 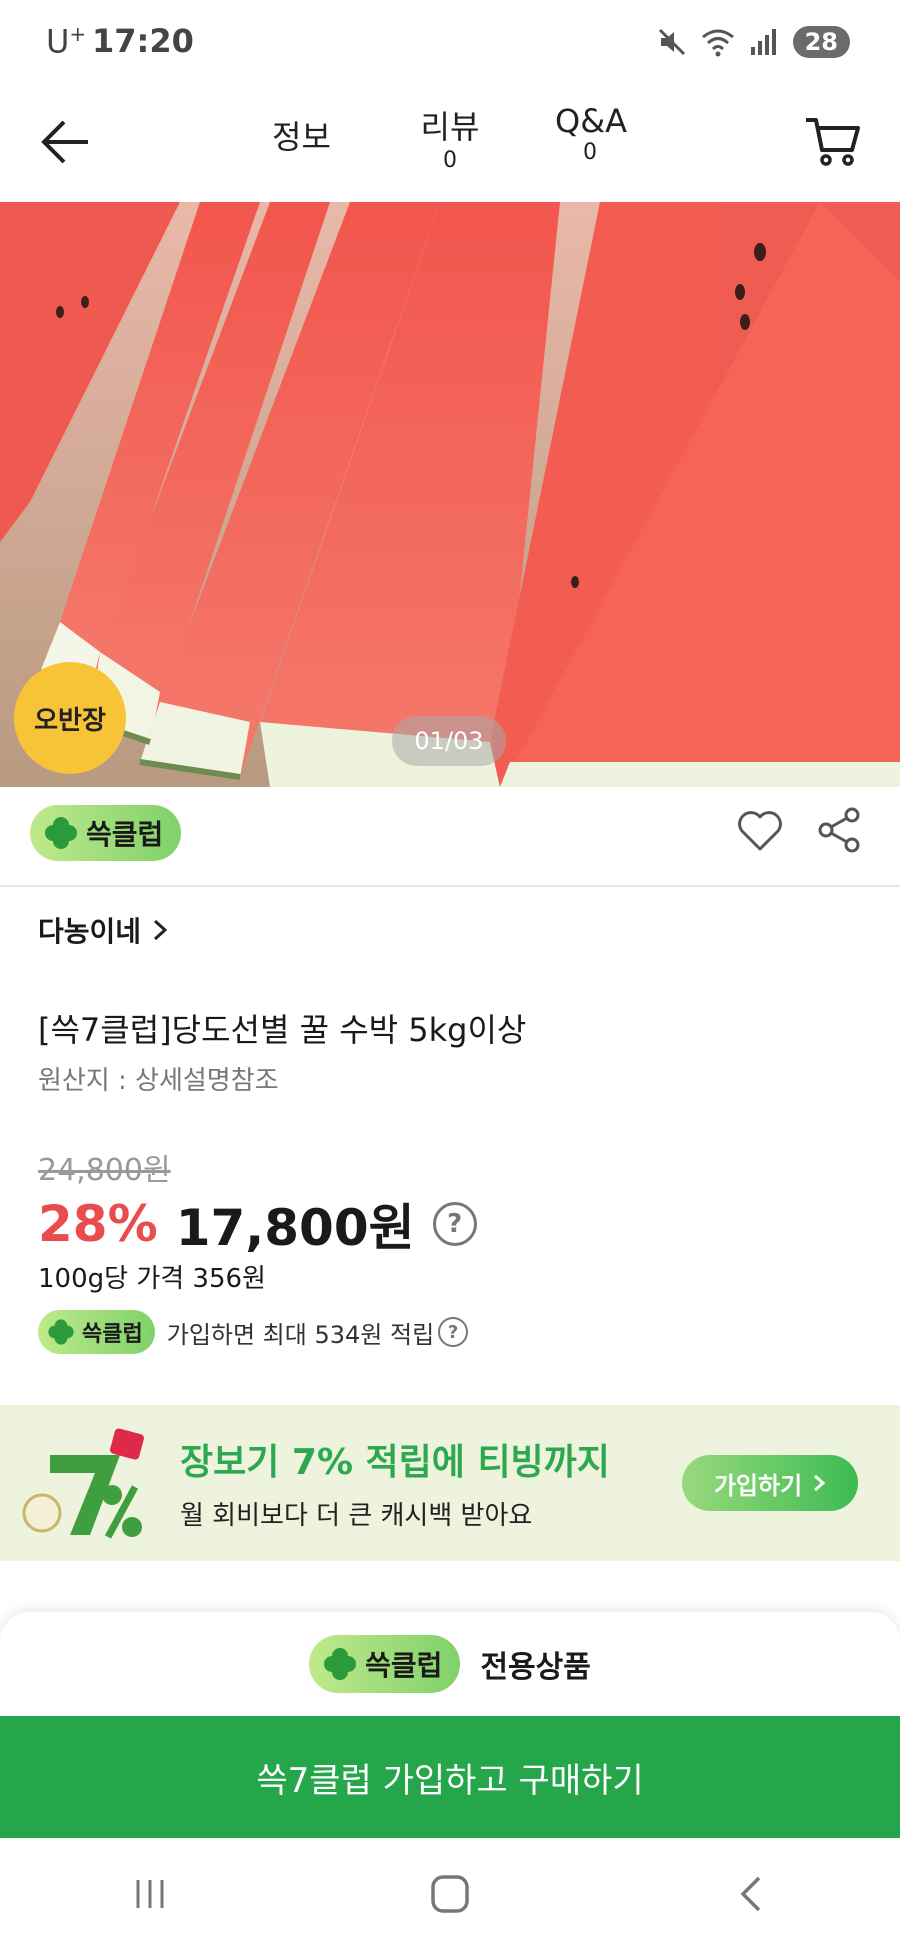 I want to click on home-icon, so click(x=450, y=1894).